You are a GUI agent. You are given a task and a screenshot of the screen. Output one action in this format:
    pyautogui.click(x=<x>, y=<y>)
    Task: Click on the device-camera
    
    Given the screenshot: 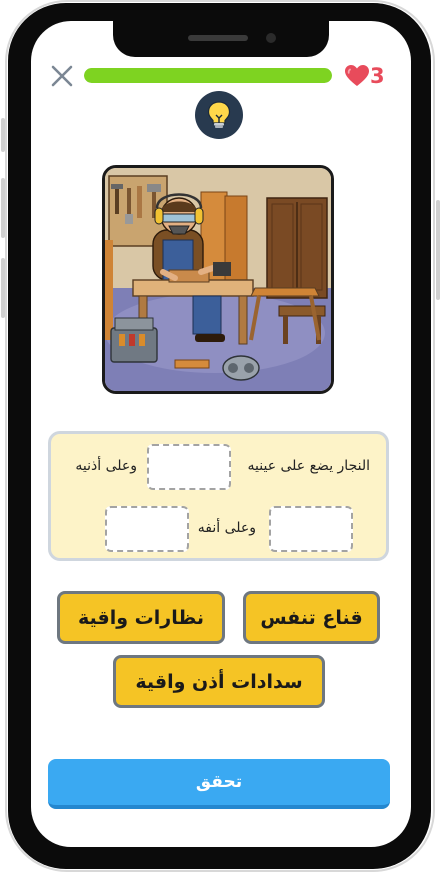 What is the action you would take?
    pyautogui.click(x=271, y=38)
    